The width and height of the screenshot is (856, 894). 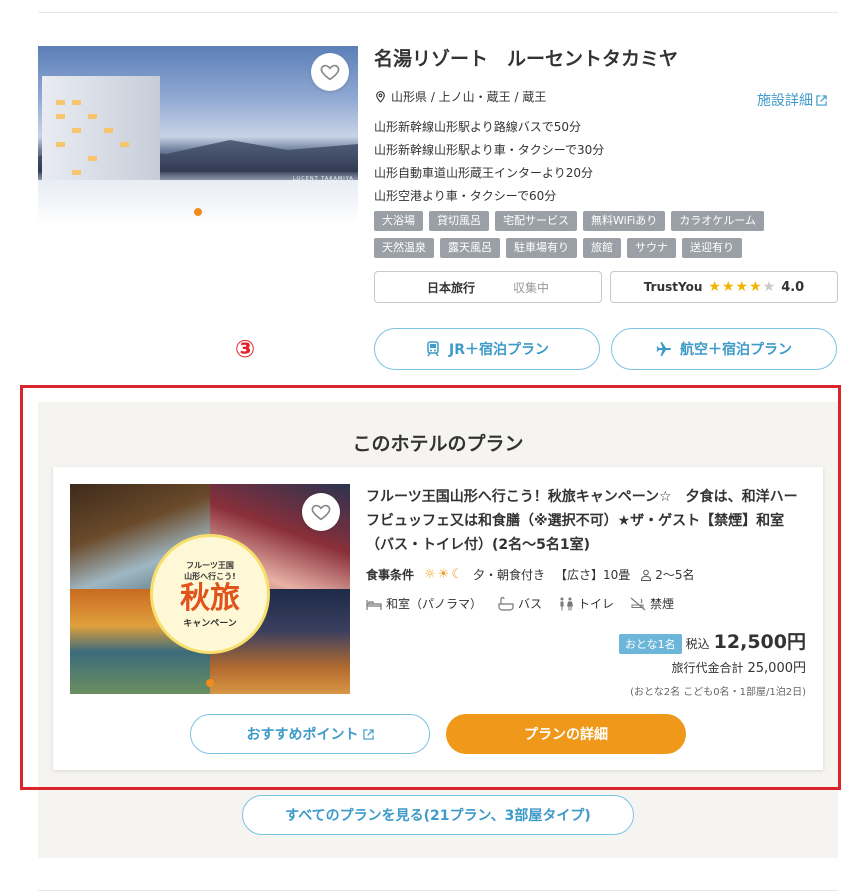 What do you see at coordinates (536, 221) in the screenshot?
I see `facility-tag: 宅配サービス` at bounding box center [536, 221].